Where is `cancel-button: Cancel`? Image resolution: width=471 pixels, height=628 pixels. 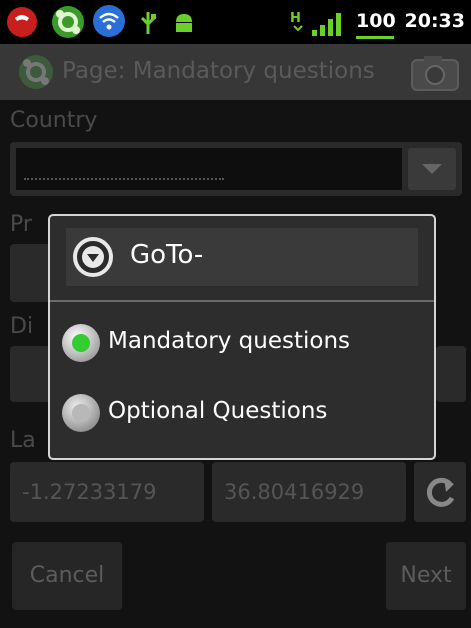 cancel-button: Cancel is located at coordinates (67, 576).